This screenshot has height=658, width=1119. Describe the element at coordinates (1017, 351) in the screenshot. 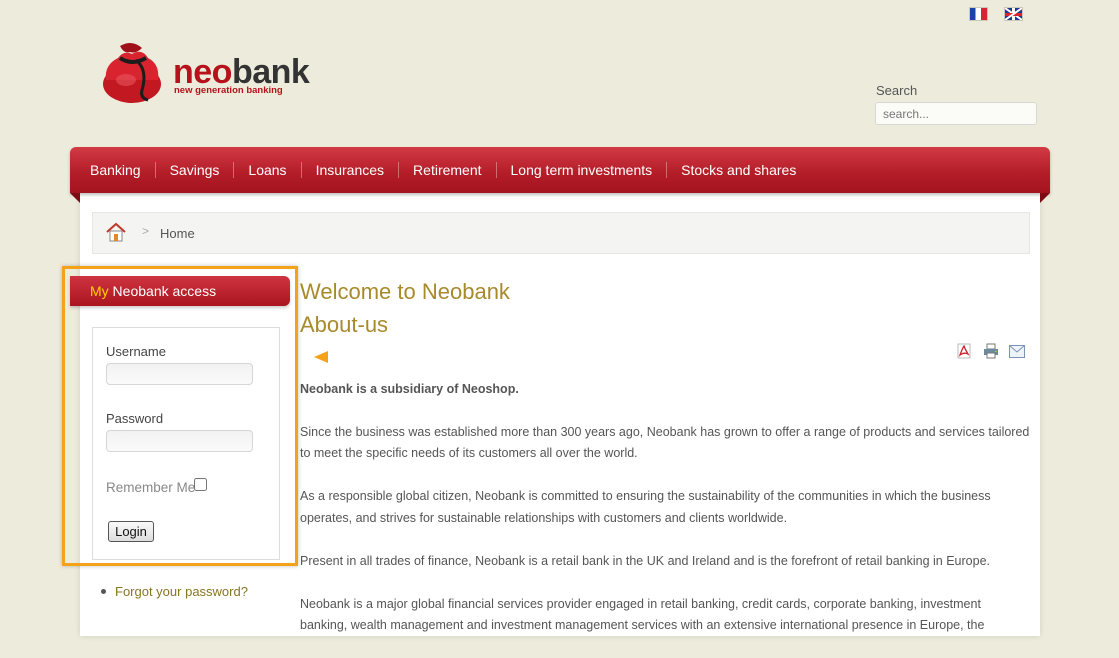

I see `email-icon` at that location.